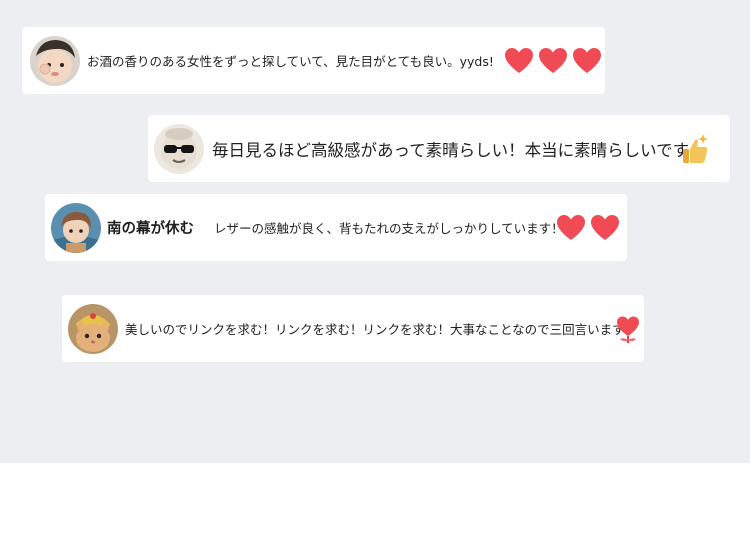  I want to click on comment-text: 毎日見るほど高級感があって素晴らしい！本当に素晴らしいです, so click(451, 150).